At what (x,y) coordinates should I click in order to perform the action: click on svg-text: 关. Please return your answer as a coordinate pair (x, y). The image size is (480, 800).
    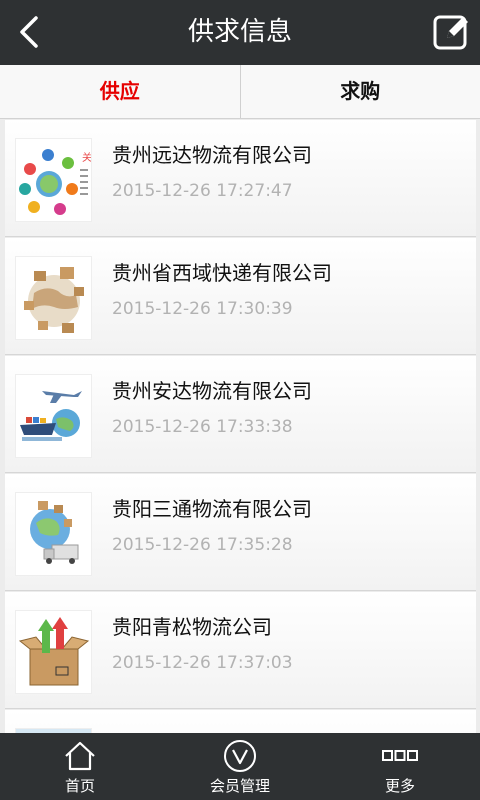
    Looking at the image, I should click on (86, 157).